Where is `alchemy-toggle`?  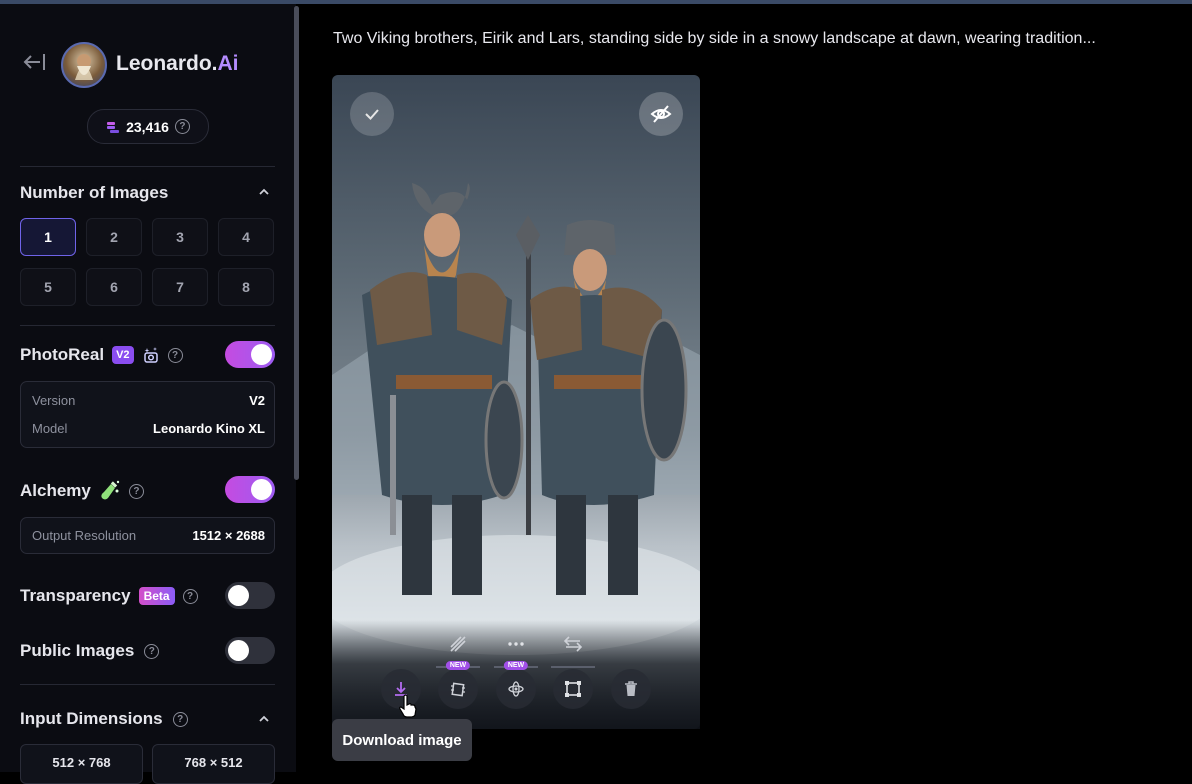
alchemy-toggle is located at coordinates (250, 489).